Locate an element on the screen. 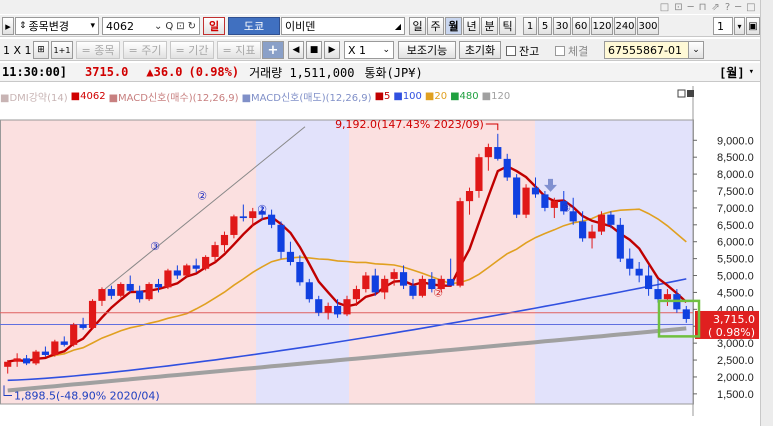  balance-label: 잔고 is located at coordinates (529, 51).